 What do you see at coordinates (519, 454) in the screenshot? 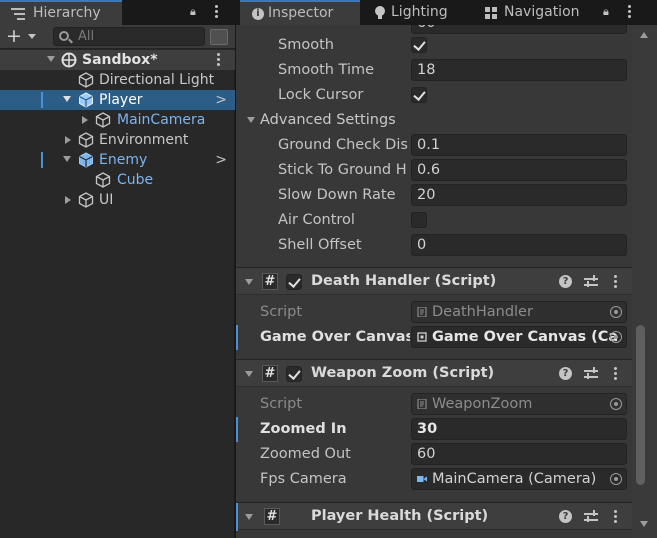
I see `zoomed-out-field: 60` at bounding box center [519, 454].